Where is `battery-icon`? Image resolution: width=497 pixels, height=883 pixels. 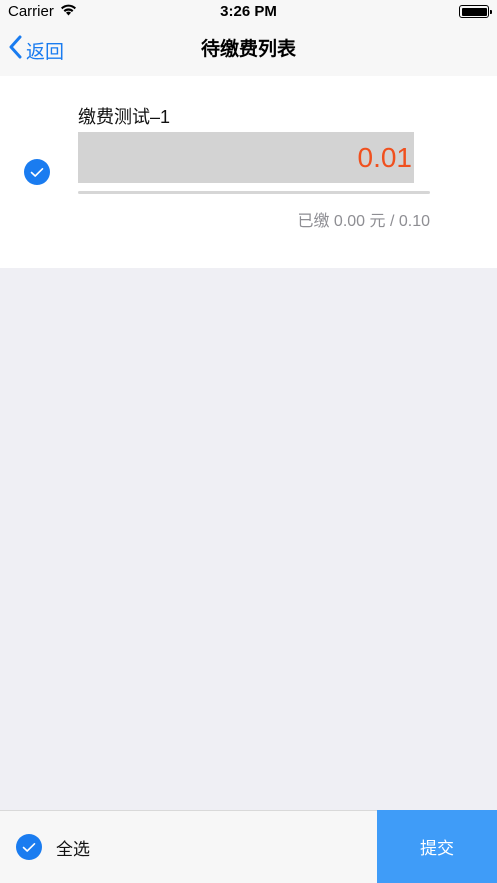 battery-icon is located at coordinates (475, 11).